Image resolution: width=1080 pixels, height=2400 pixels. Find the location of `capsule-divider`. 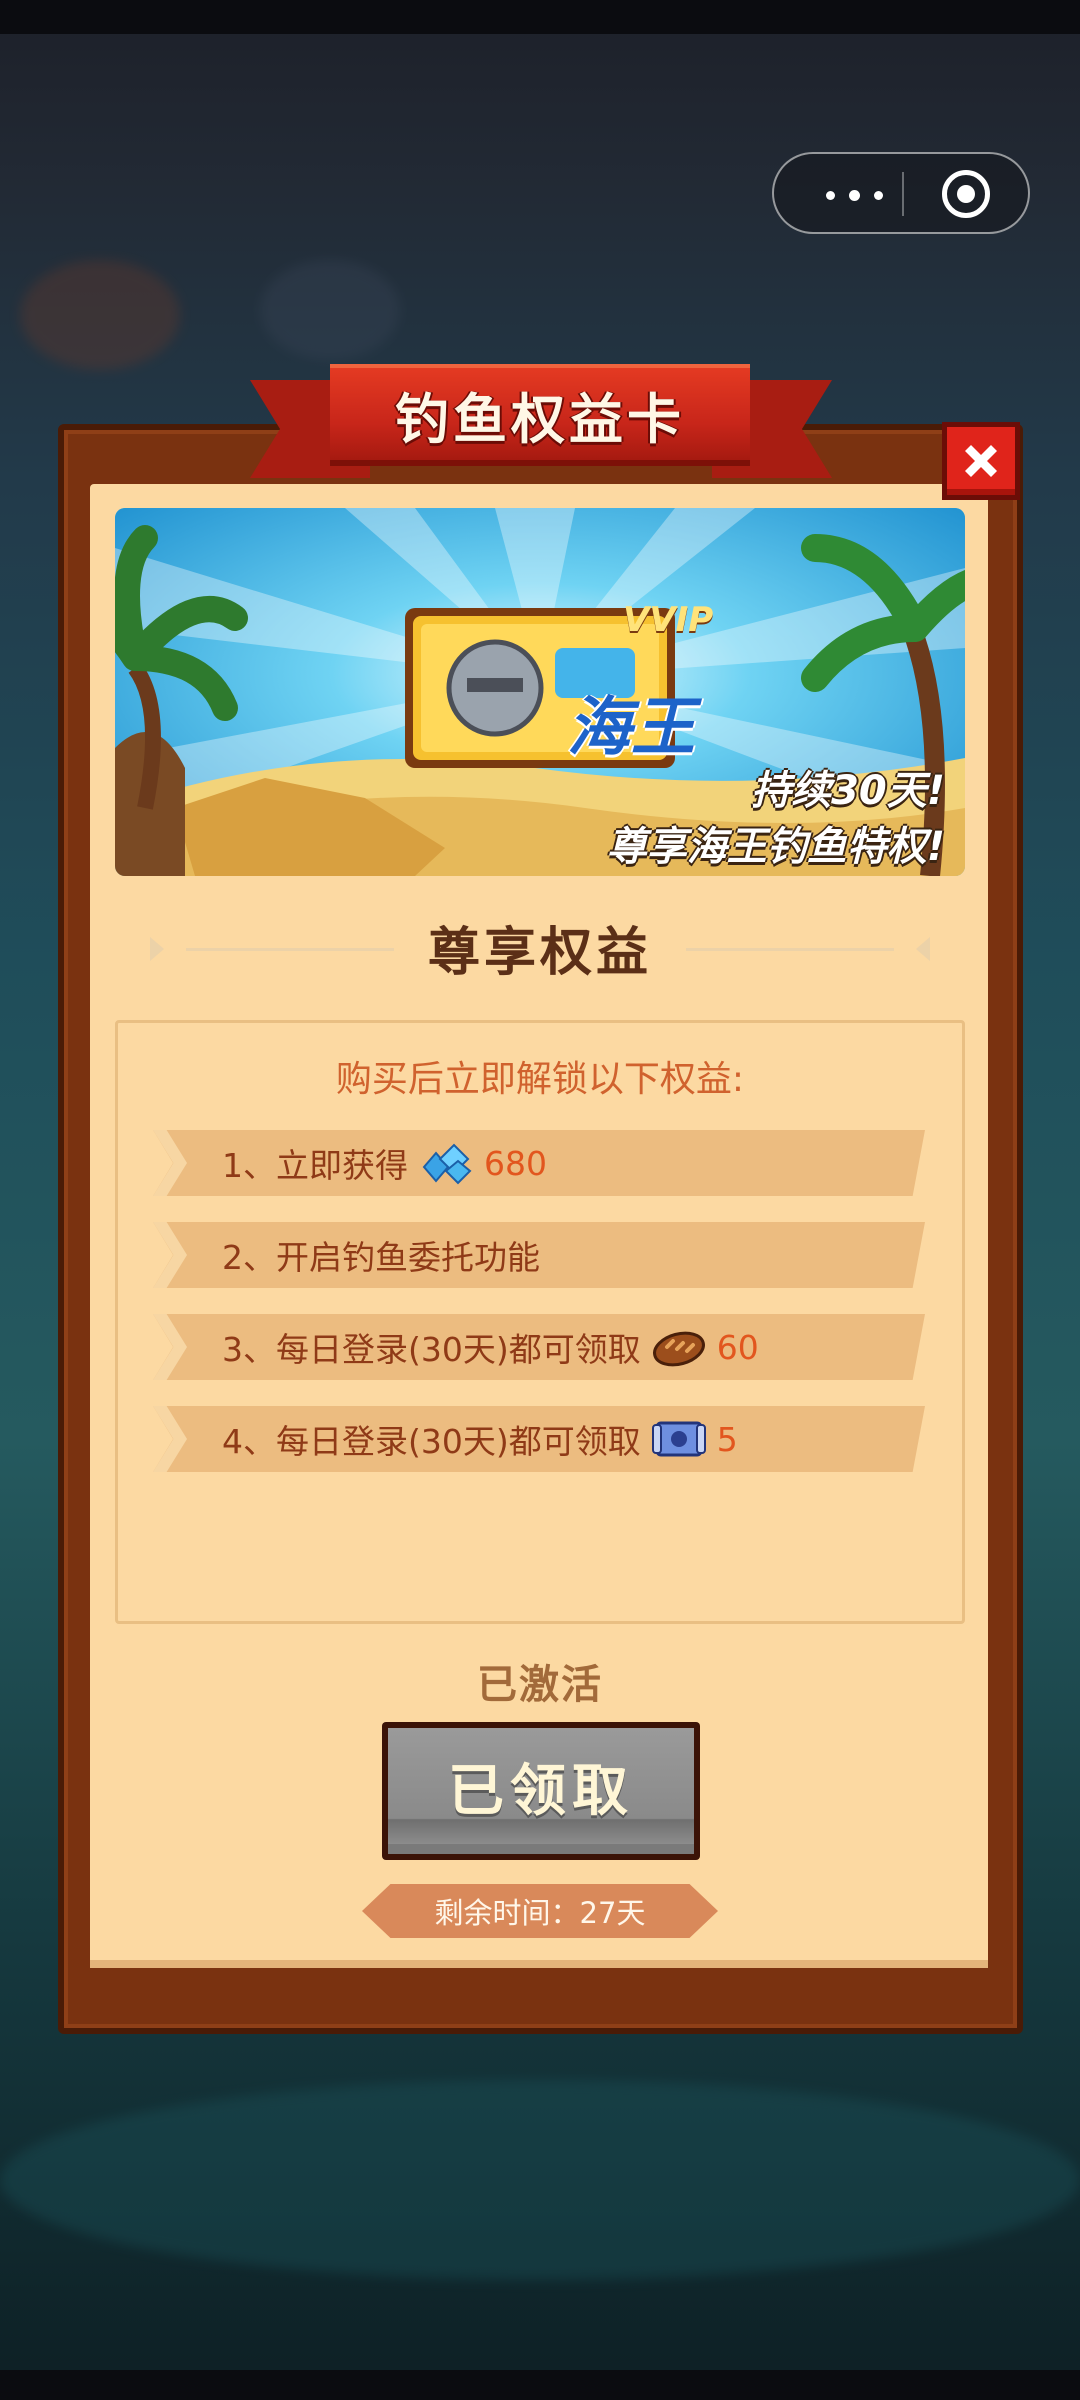

capsule-divider is located at coordinates (903, 194).